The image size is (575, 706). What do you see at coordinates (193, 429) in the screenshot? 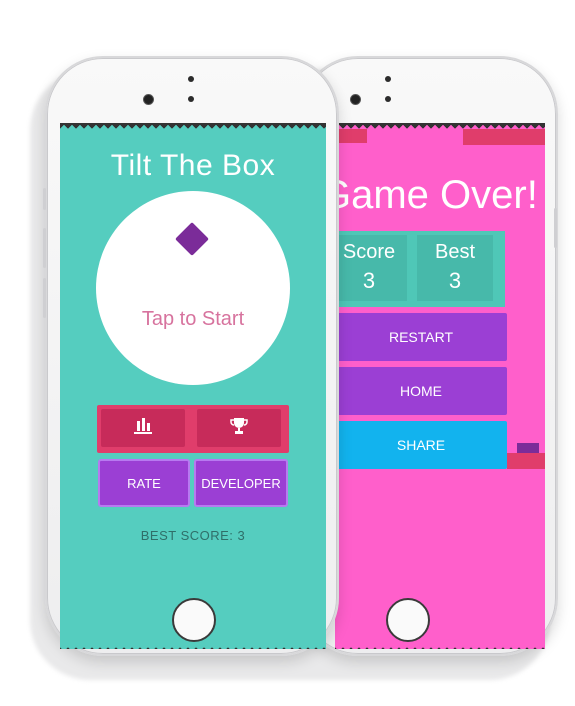
I see `icon-button-bar` at bounding box center [193, 429].